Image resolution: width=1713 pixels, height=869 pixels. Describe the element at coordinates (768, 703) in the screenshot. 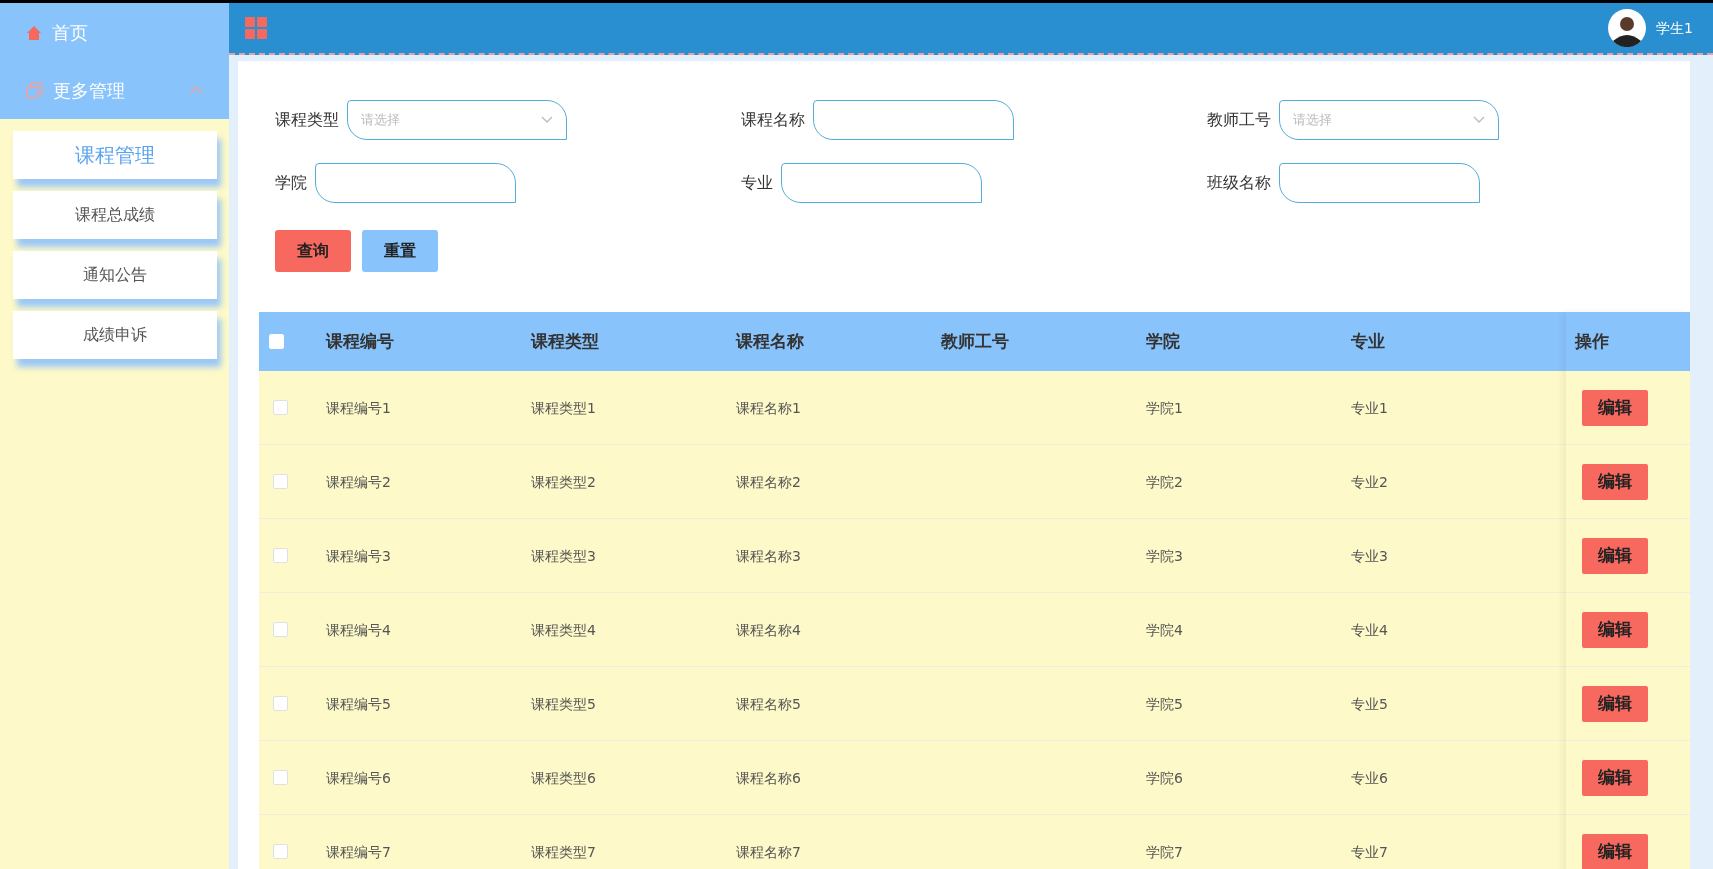

I see `table-cell: 课程名称5` at that location.